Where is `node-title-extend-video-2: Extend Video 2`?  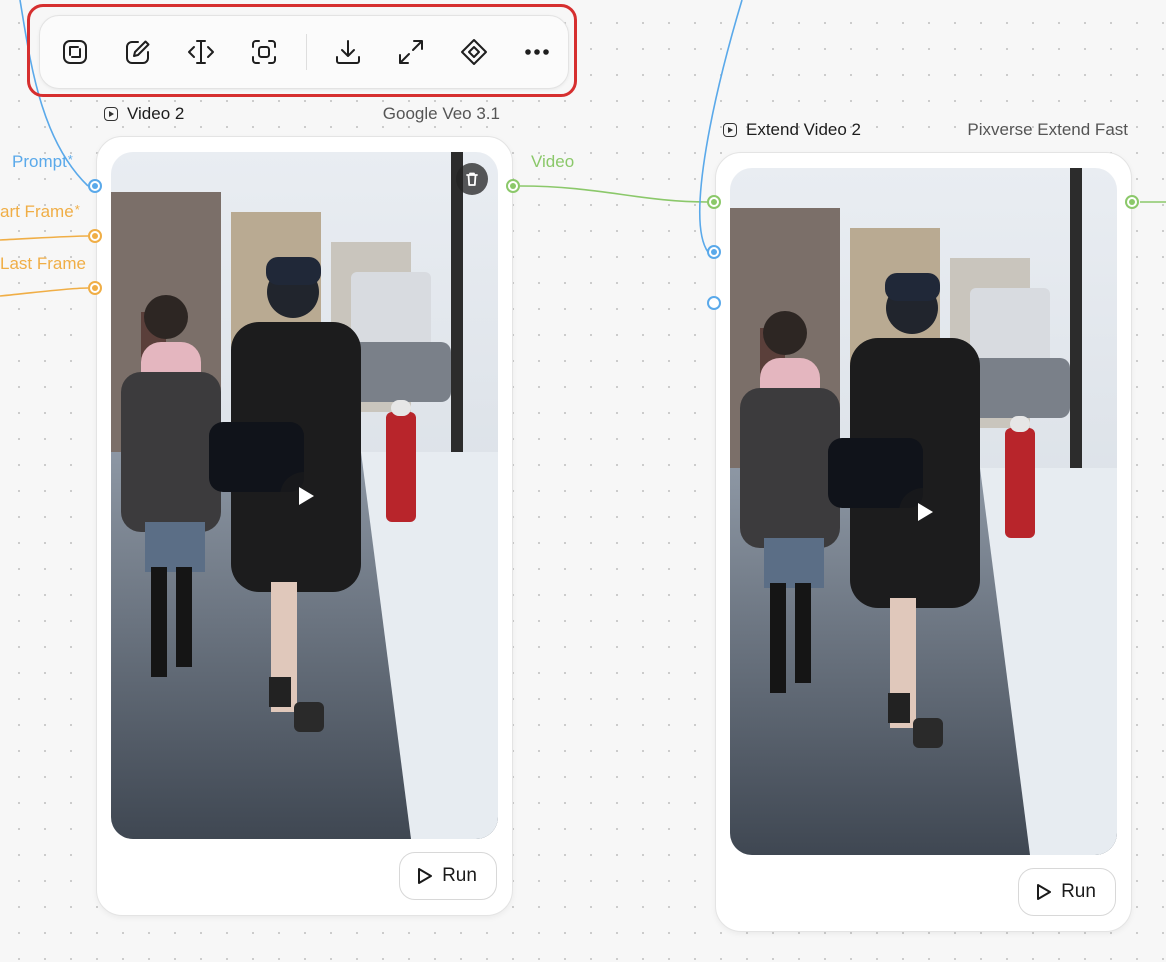
node-title-extend-video-2: Extend Video 2 is located at coordinates (792, 130).